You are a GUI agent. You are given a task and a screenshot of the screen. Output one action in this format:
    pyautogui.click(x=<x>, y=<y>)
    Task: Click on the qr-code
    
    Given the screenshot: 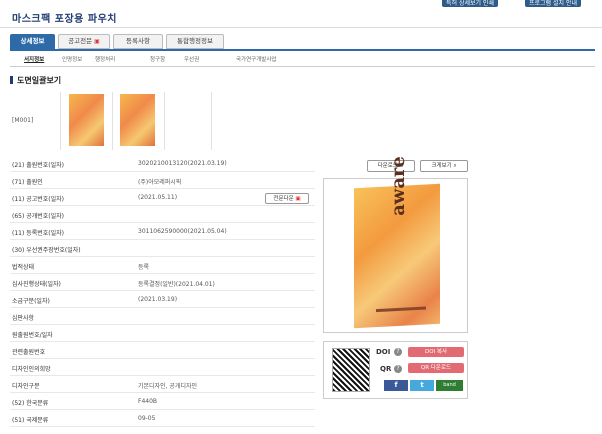 What is the action you would take?
    pyautogui.click(x=351, y=370)
    